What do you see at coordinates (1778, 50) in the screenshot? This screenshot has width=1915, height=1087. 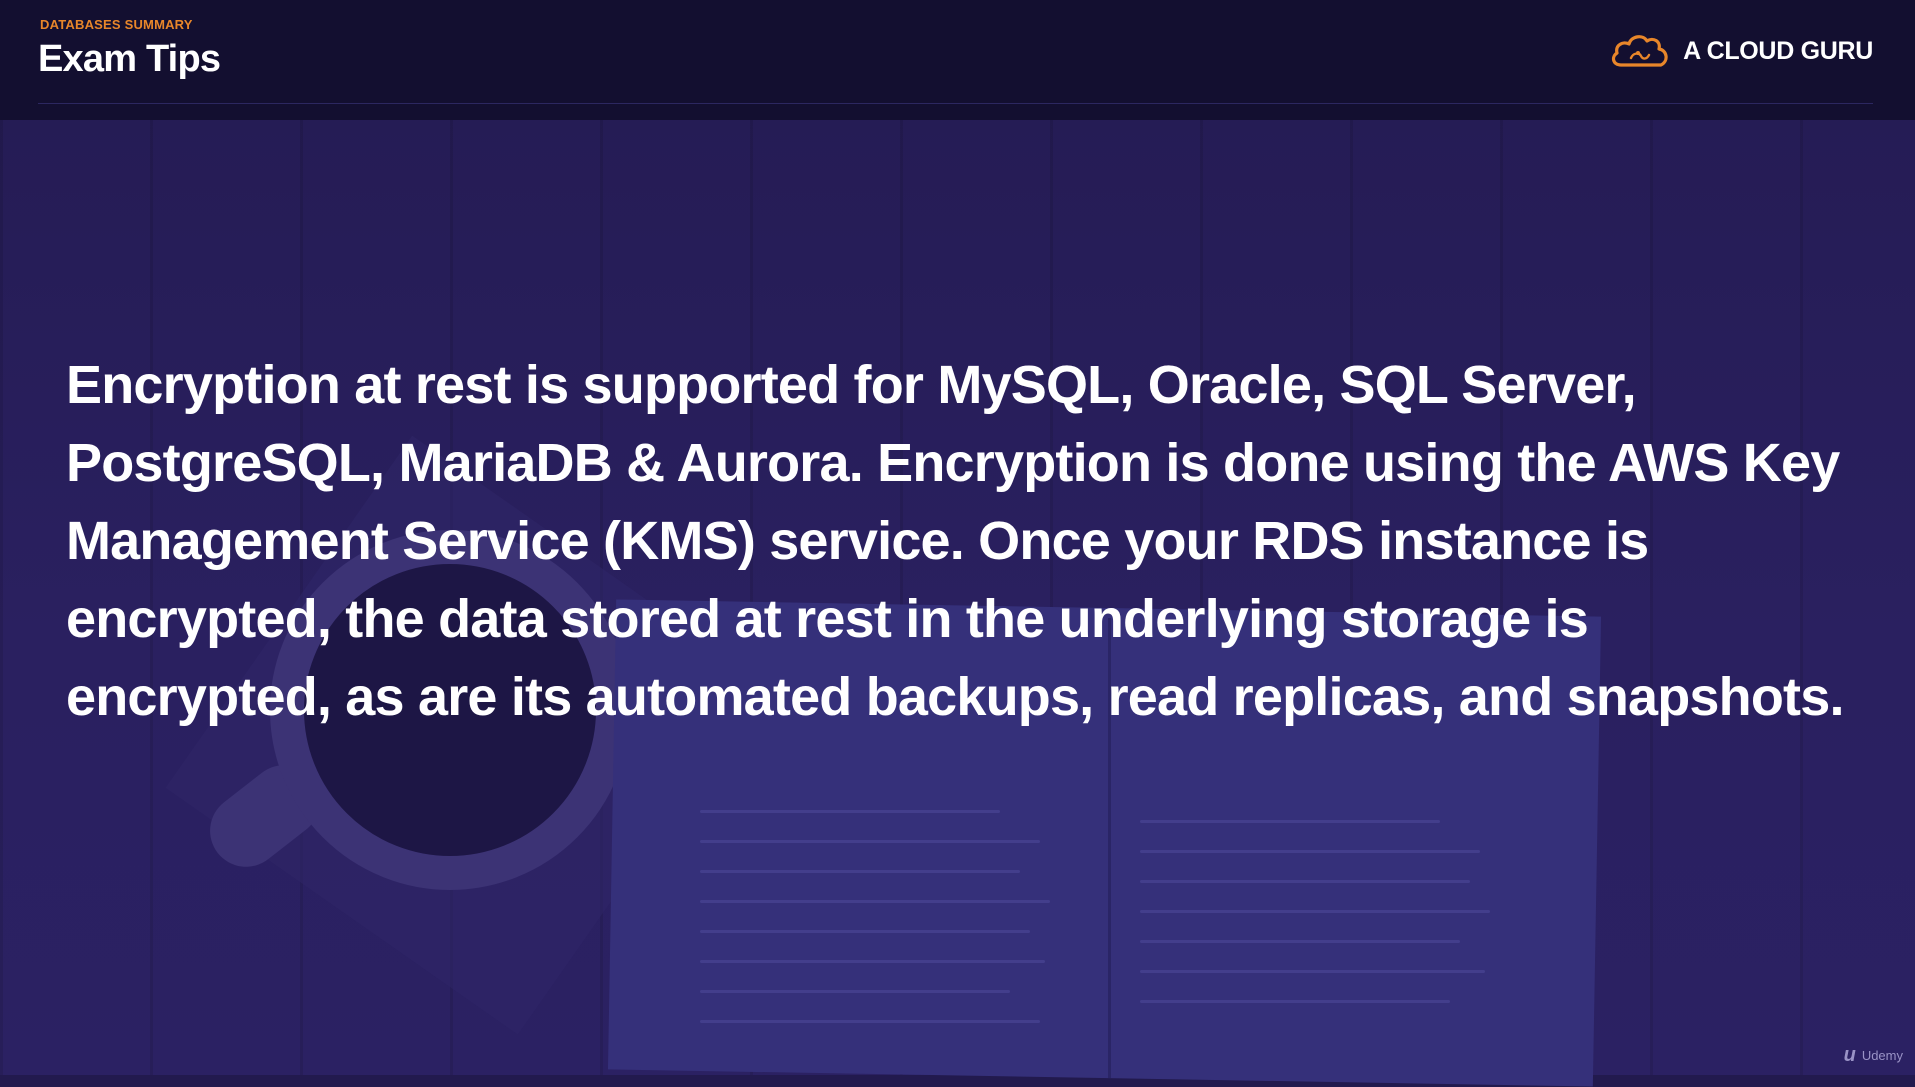 I see `brand-name: A CLOUD GURU` at bounding box center [1778, 50].